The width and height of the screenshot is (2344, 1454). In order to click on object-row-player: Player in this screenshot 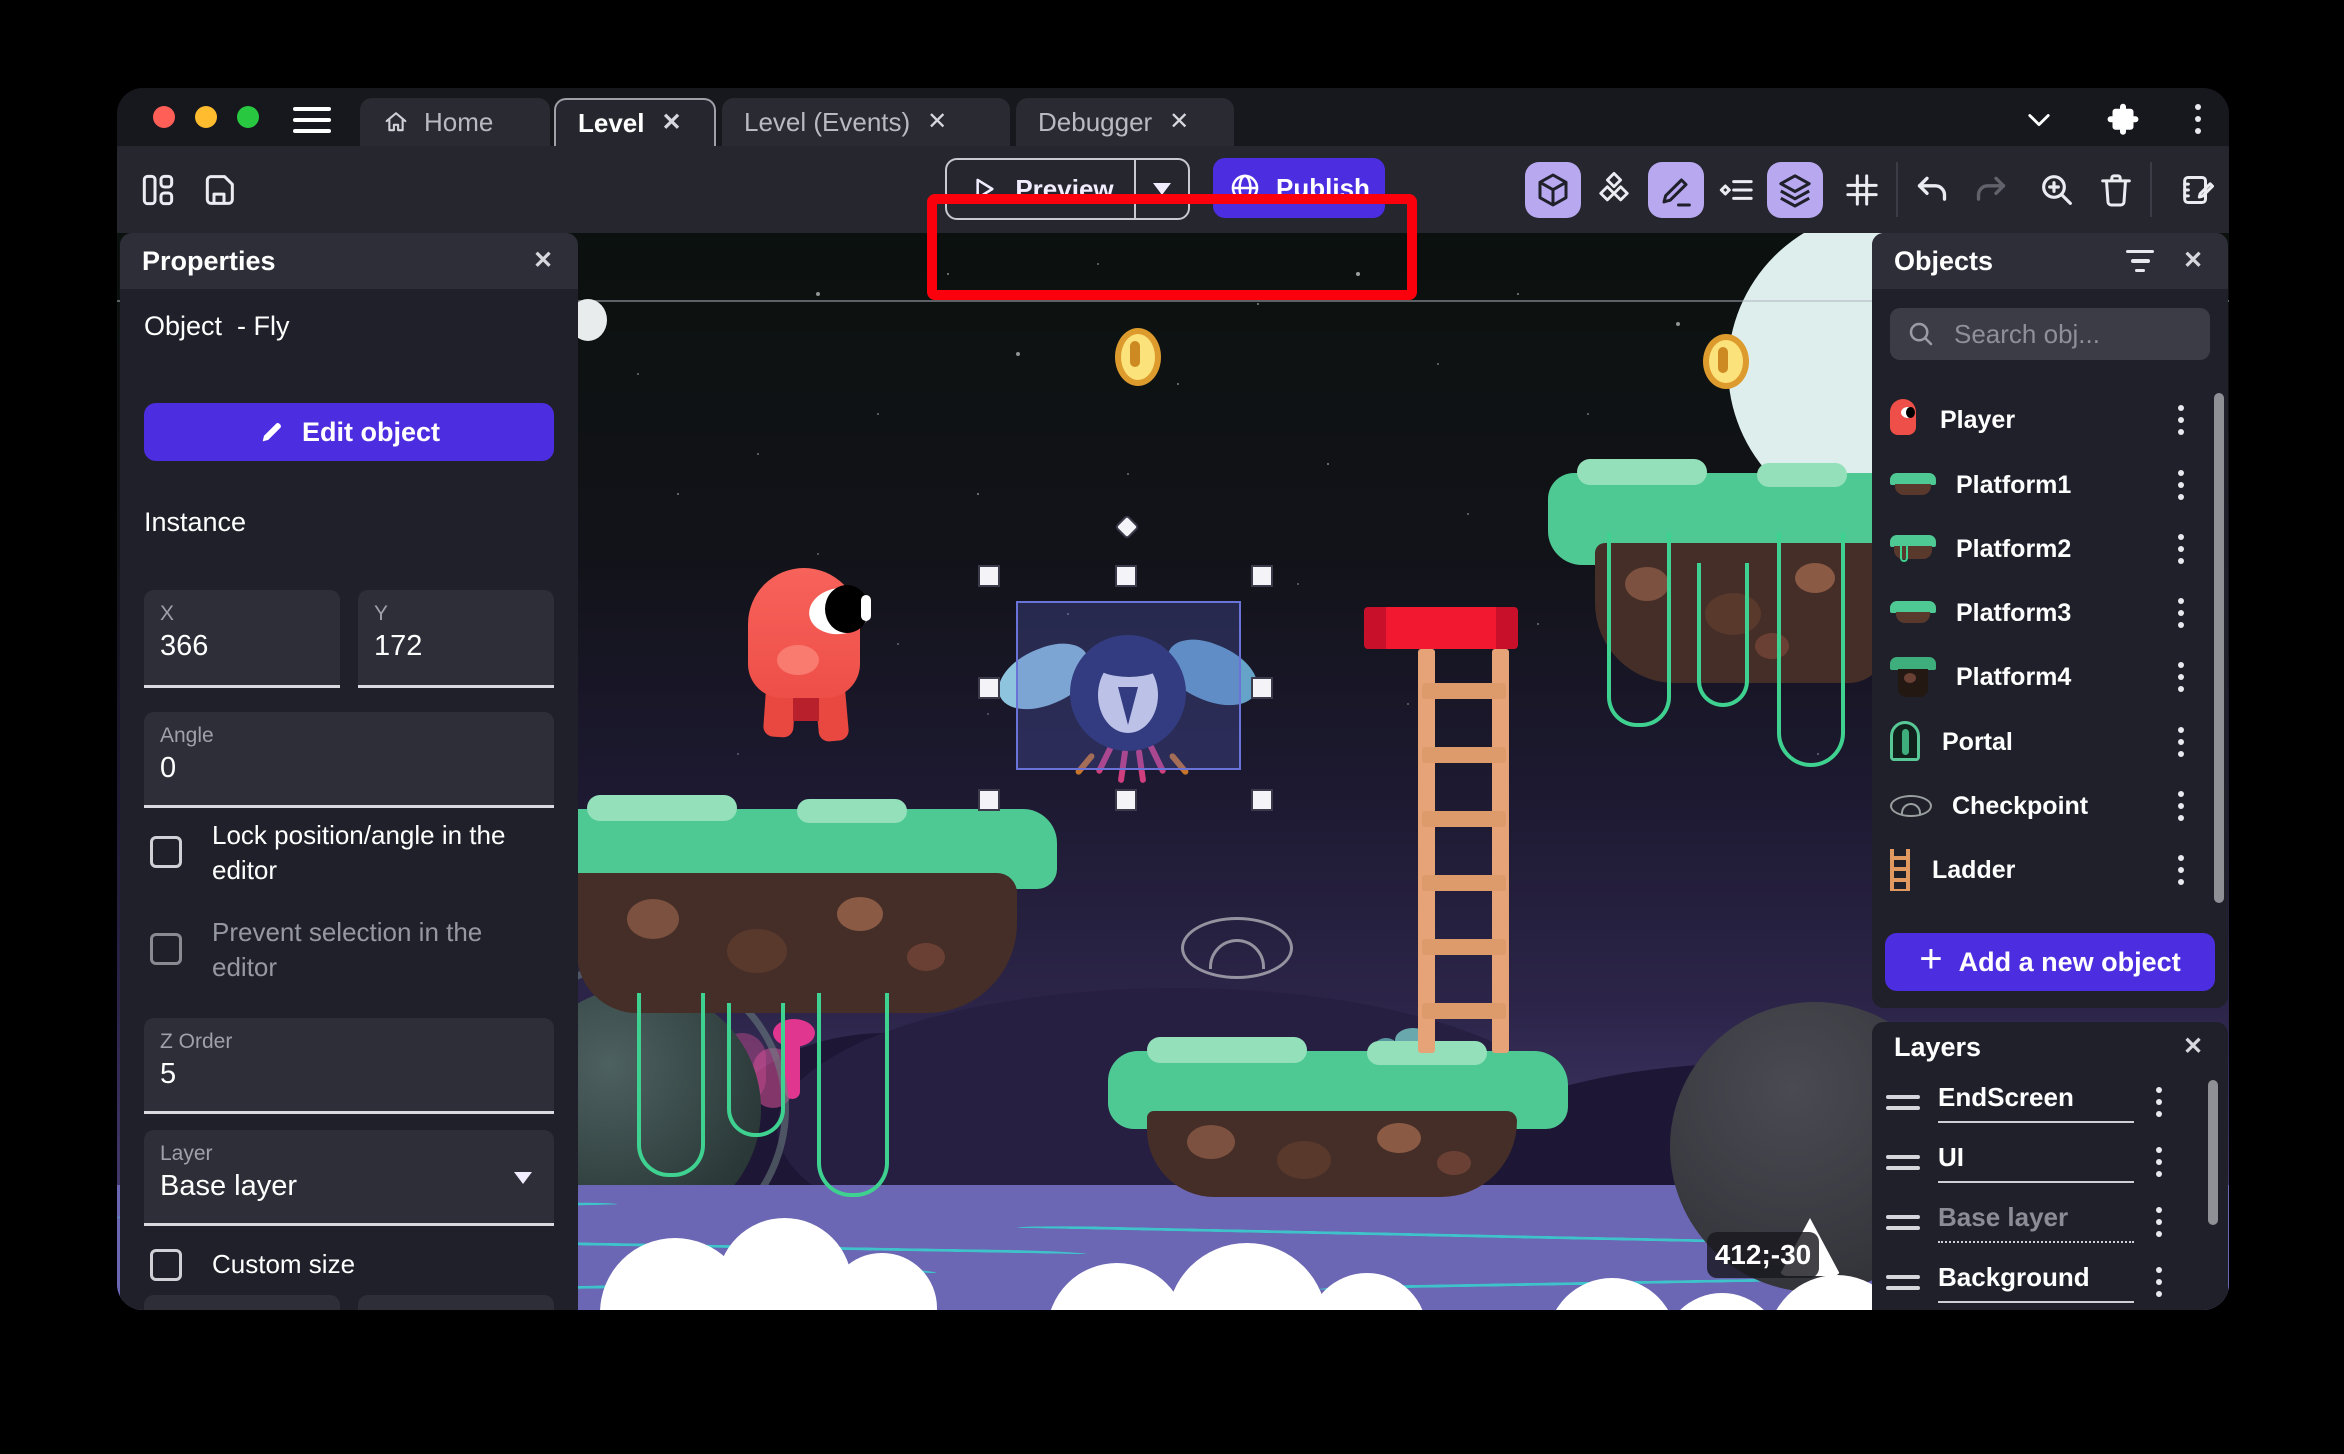, I will do `click(2050, 420)`.